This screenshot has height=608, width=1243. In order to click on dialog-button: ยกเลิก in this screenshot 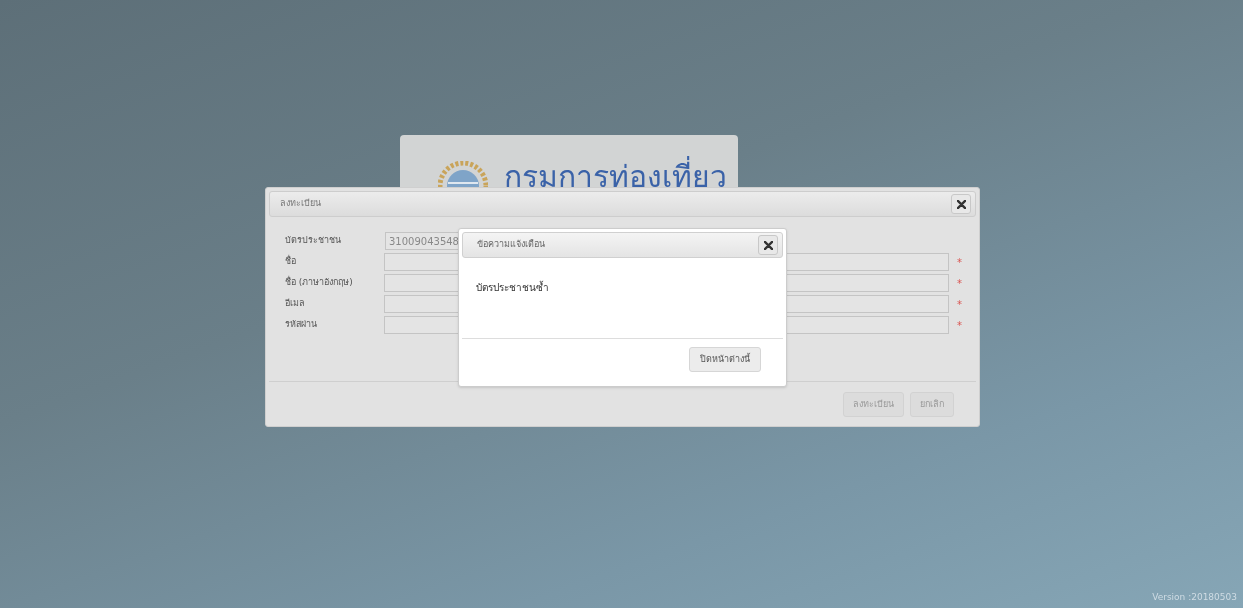, I will do `click(932, 404)`.